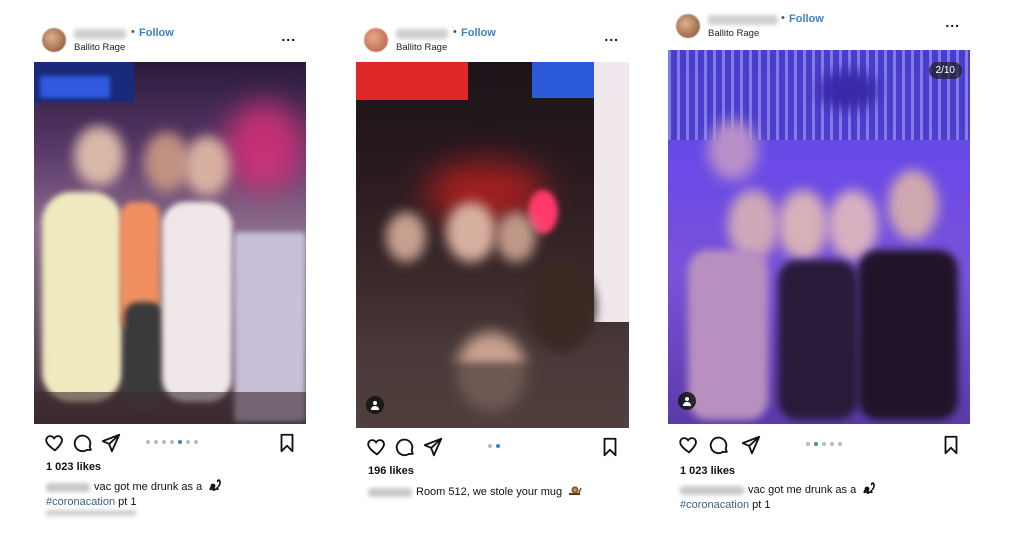 This screenshot has width=1018, height=533. What do you see at coordinates (391, 471) in the screenshot?
I see `like-count: 196 likes` at bounding box center [391, 471].